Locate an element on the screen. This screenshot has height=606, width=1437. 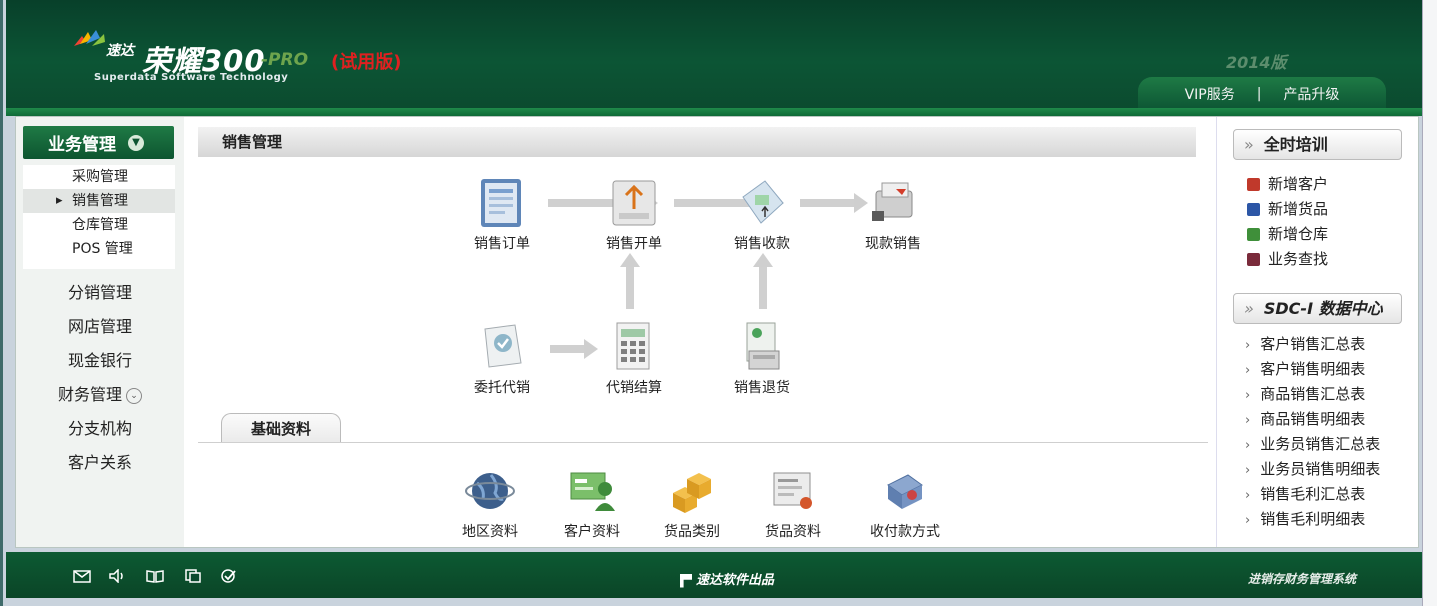
training-title: 全时培训 is located at coordinates (1295, 144).